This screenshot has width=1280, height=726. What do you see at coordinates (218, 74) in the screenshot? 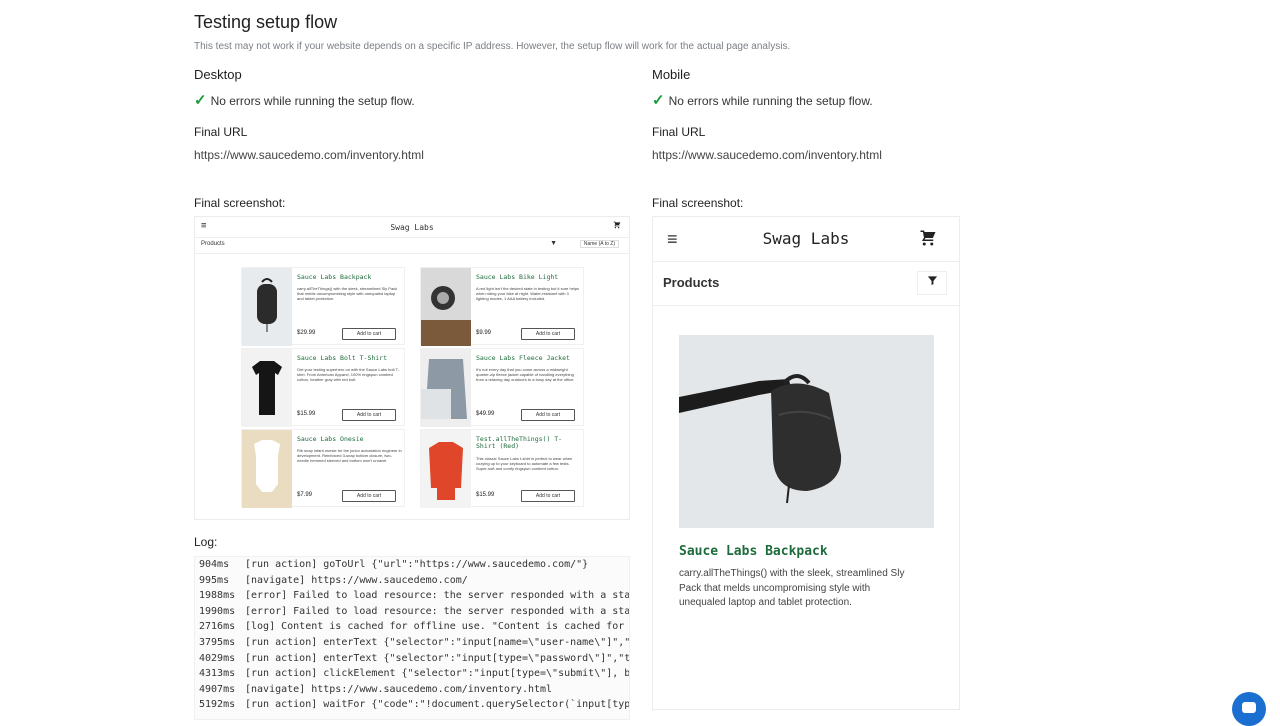
I see `desktop-heading: Desktop` at bounding box center [218, 74].